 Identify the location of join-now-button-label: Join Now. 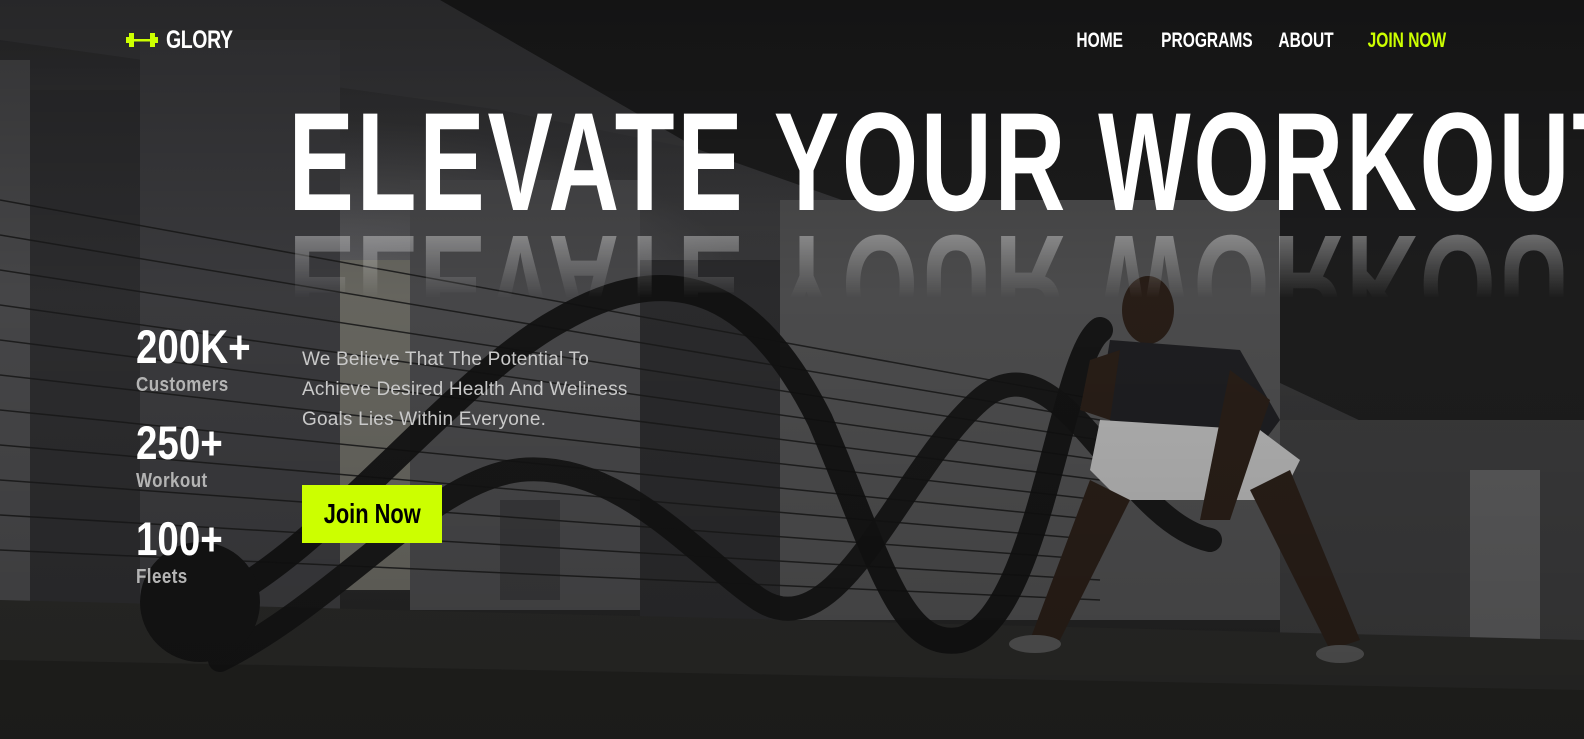
(372, 513).